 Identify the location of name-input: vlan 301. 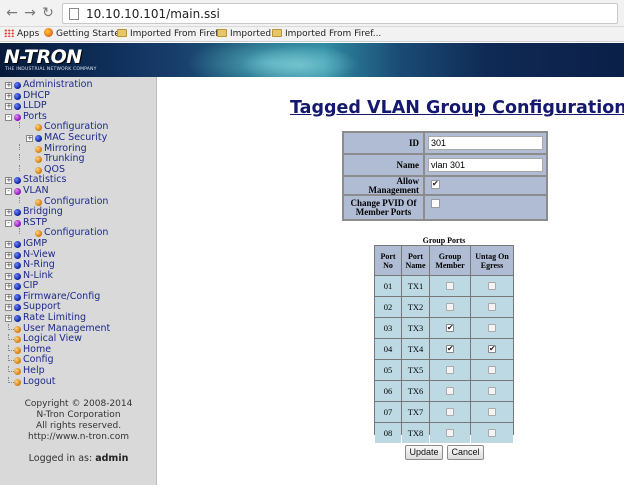
(485, 165).